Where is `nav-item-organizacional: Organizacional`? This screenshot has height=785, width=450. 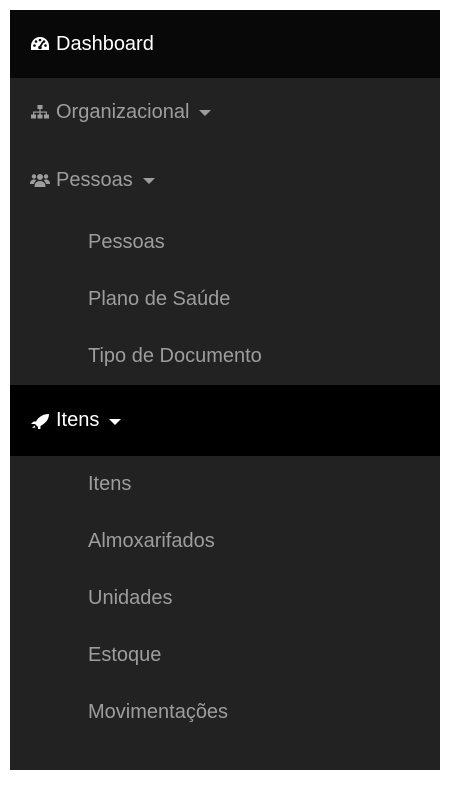
nav-item-organizacional: Organizacional is located at coordinates (225, 112).